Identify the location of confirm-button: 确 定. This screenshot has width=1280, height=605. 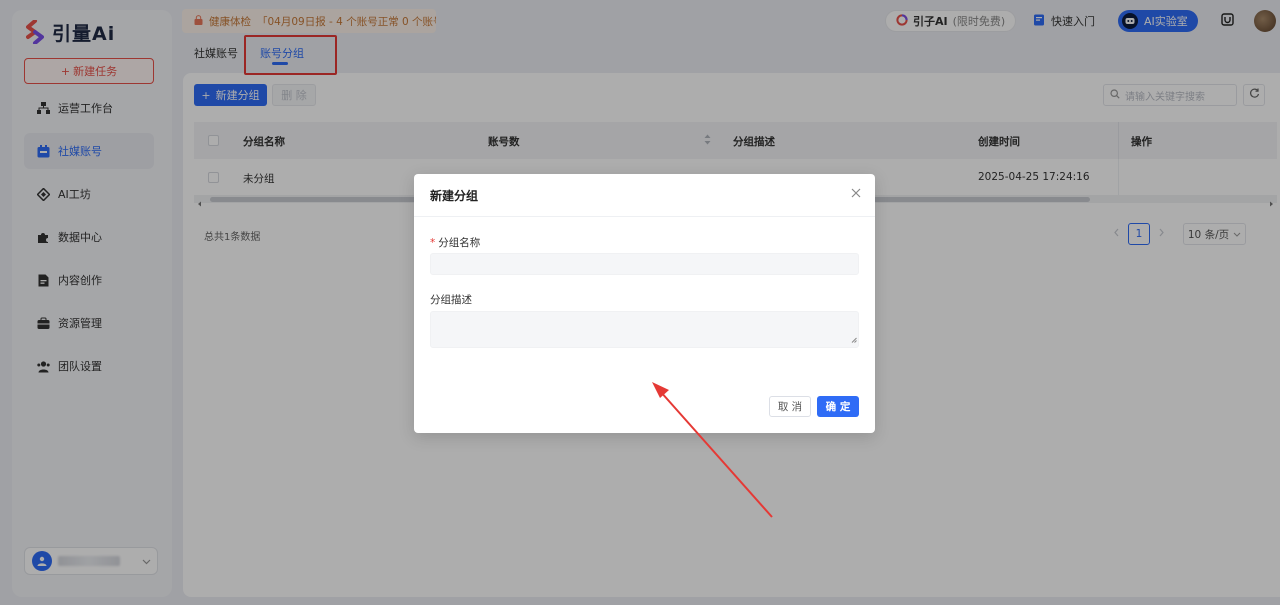
(838, 406).